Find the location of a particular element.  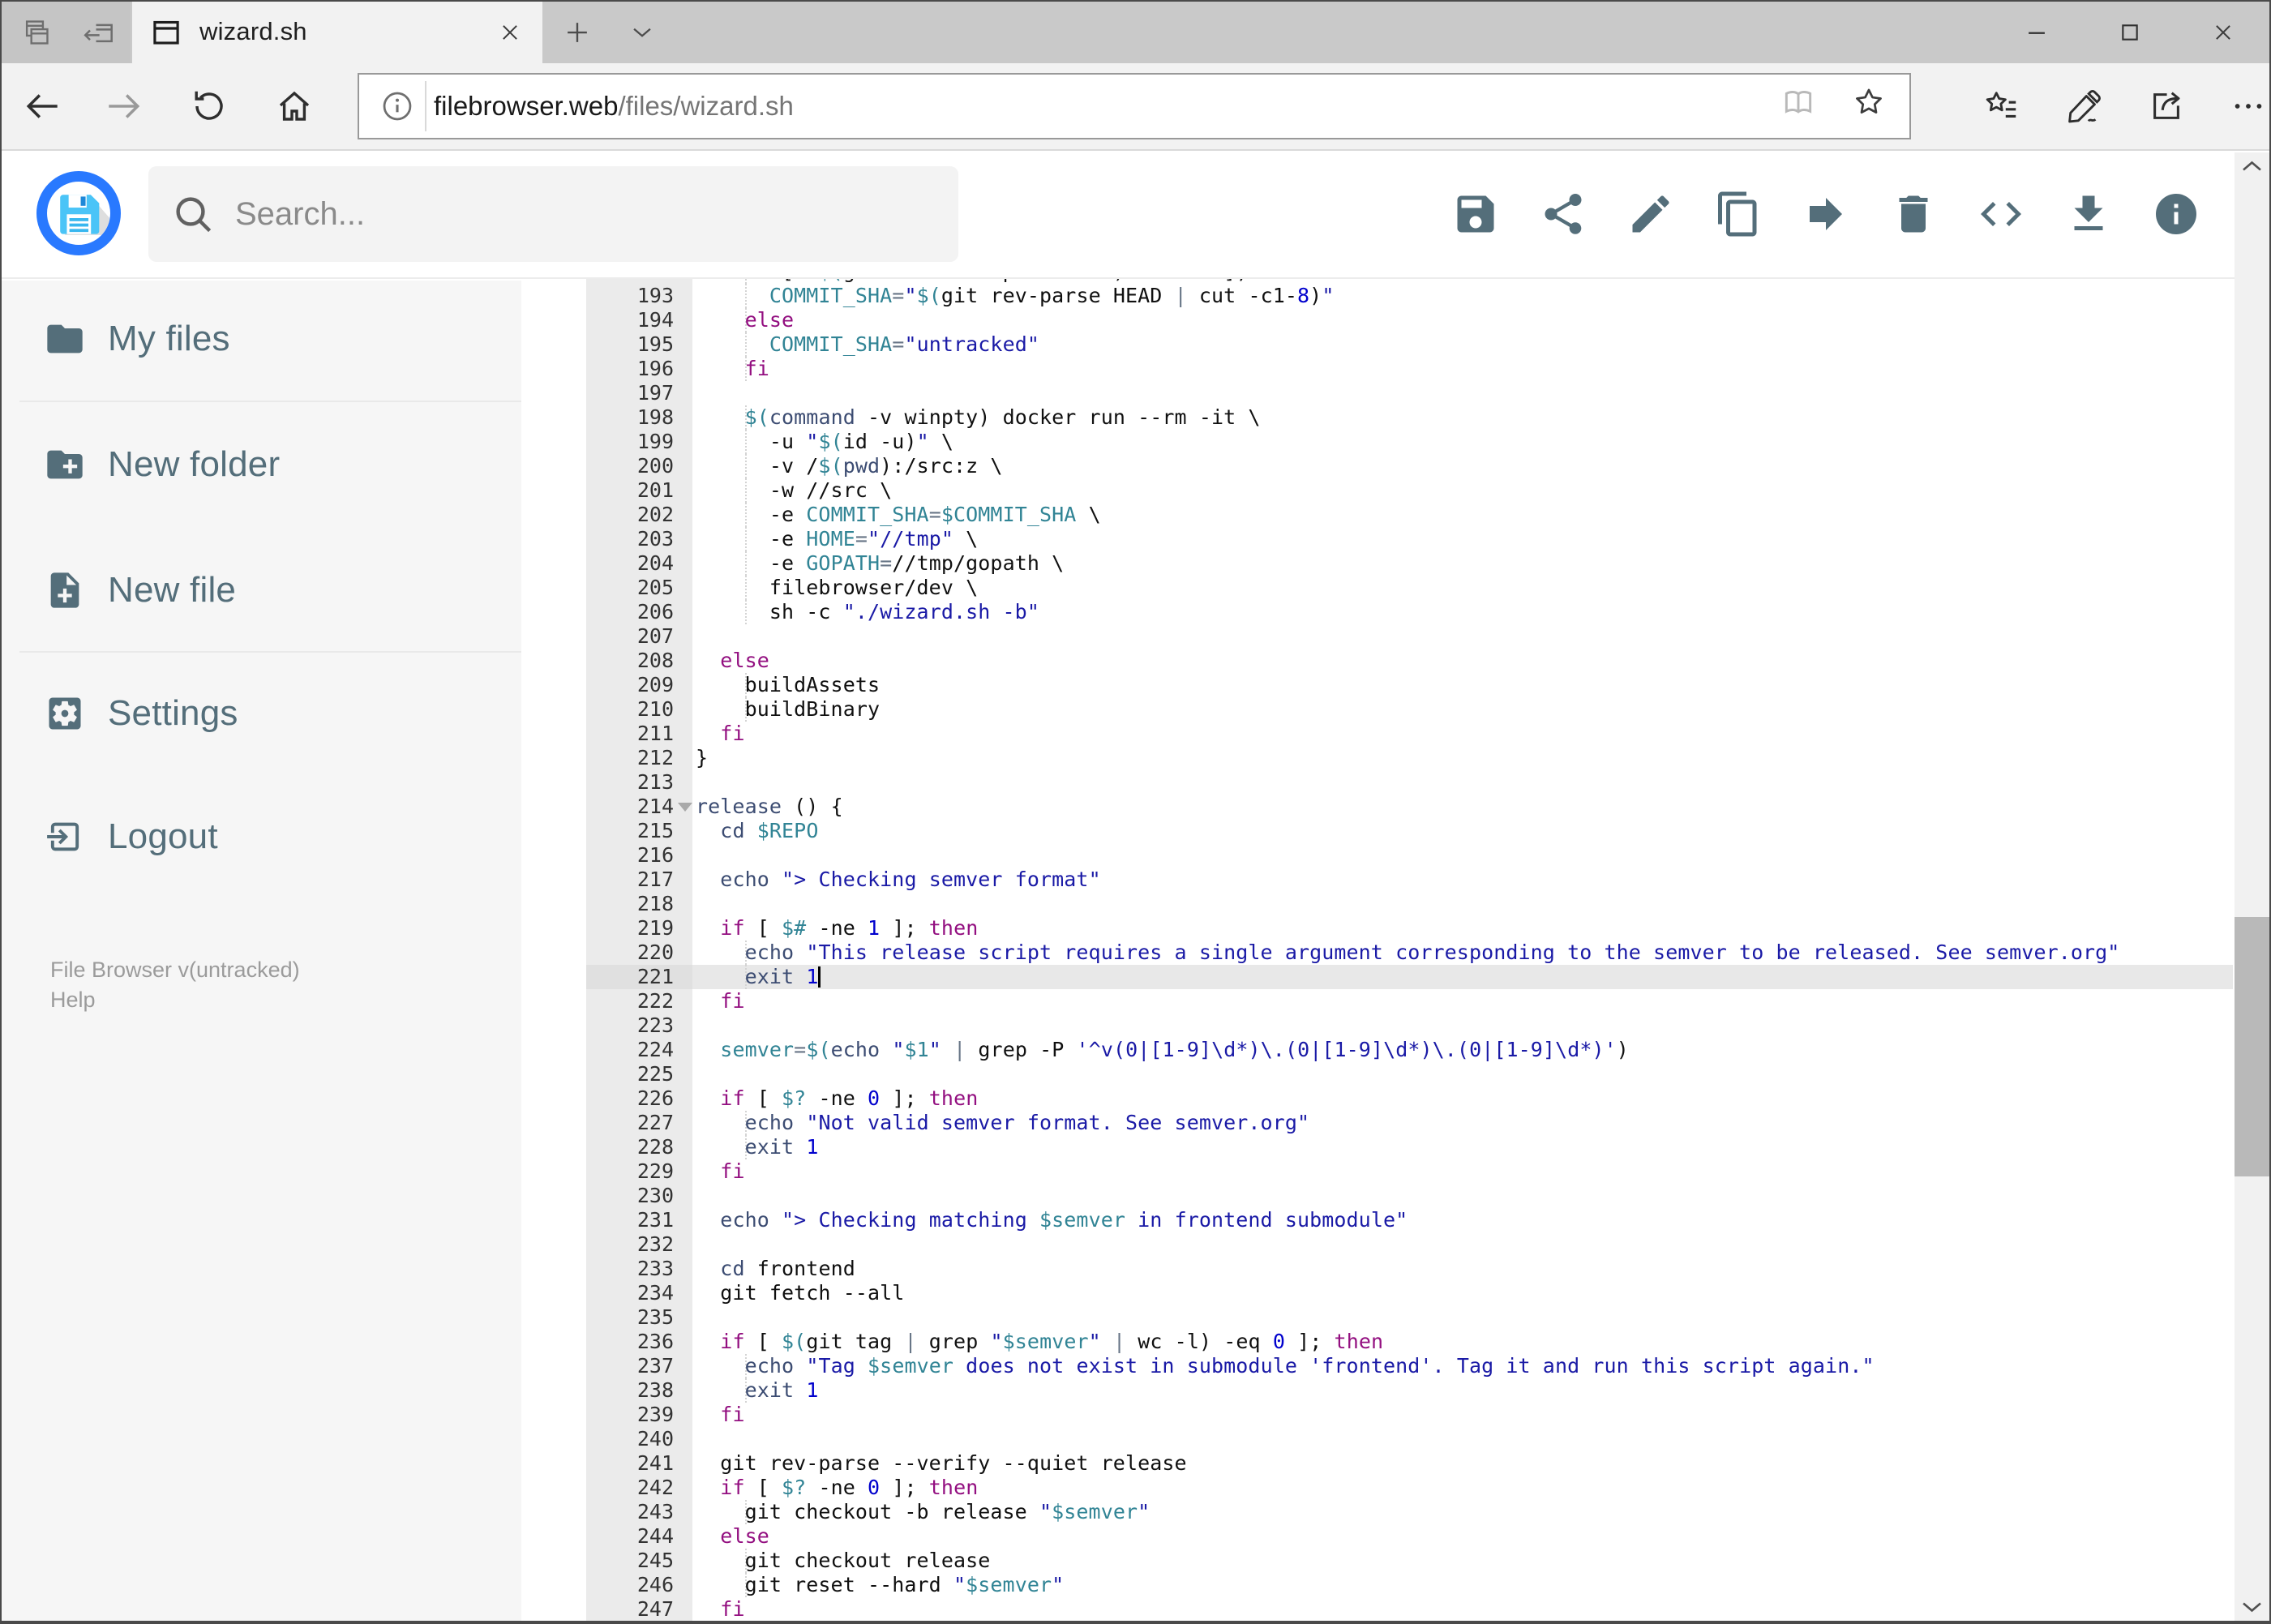

delete-button is located at coordinates (1914, 214).